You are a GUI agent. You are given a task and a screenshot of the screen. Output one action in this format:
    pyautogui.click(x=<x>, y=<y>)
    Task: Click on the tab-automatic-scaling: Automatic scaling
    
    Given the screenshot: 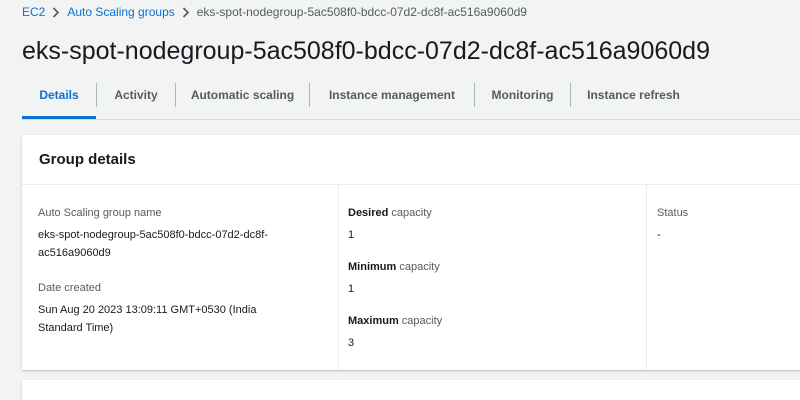 What is the action you would take?
    pyautogui.click(x=242, y=96)
    